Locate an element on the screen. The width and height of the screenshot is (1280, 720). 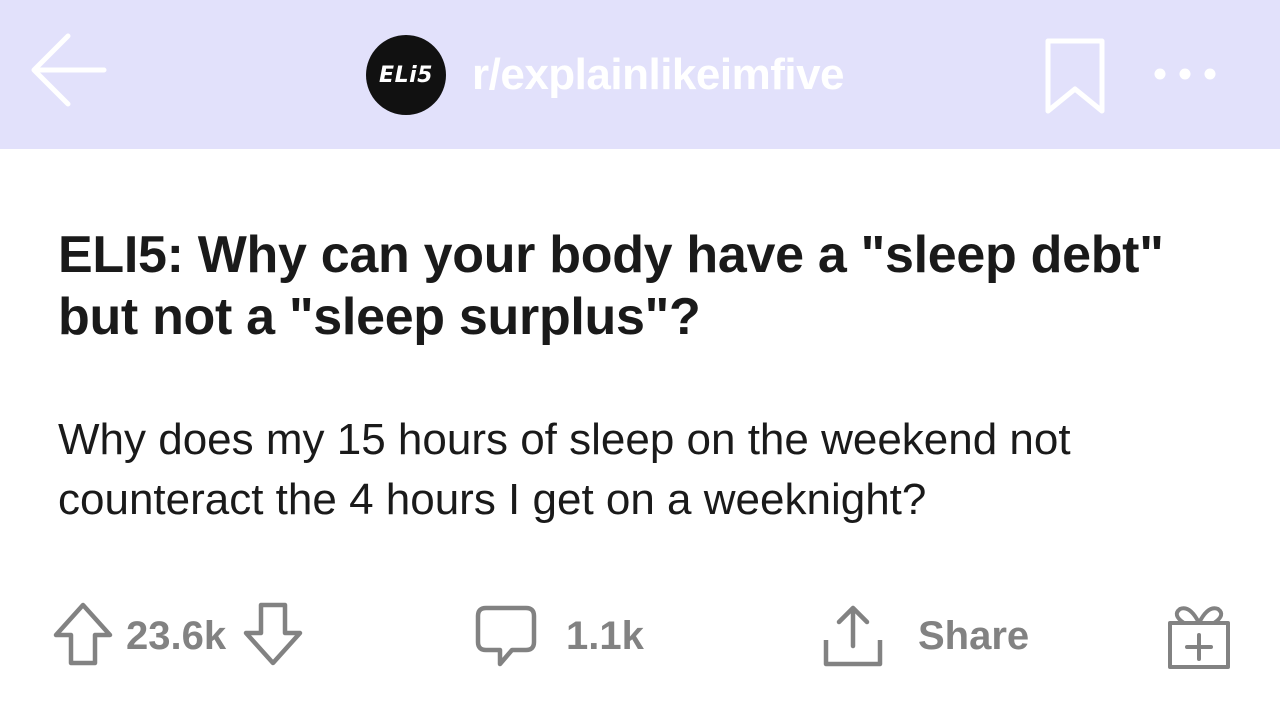
more-horizontal-icon is located at coordinates (1185, 74).